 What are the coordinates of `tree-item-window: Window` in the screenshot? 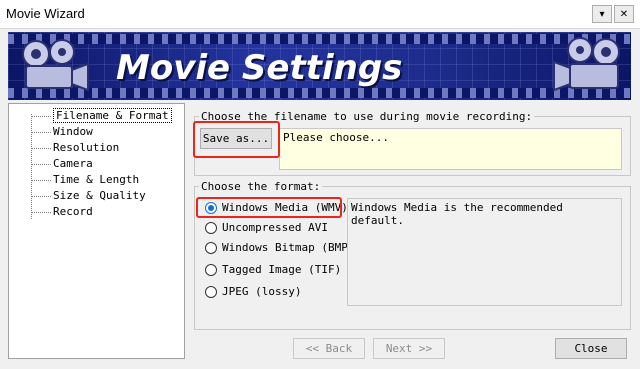 It's located at (60, 132).